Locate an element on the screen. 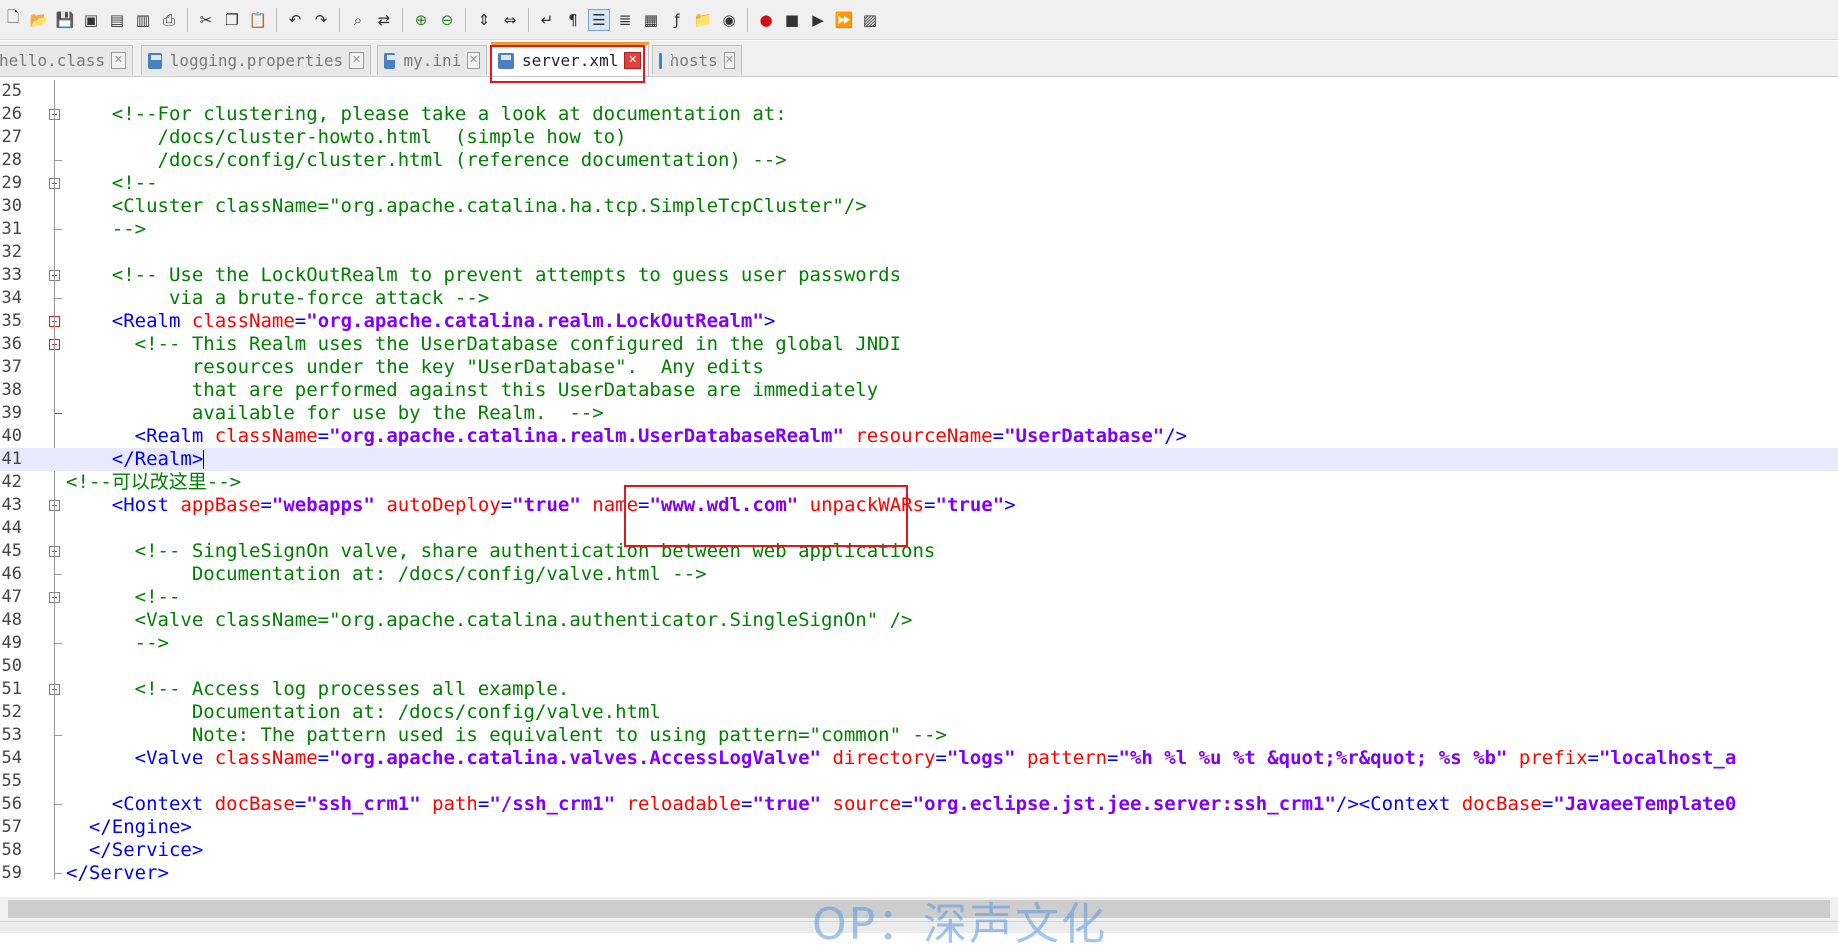 This screenshot has height=952, width=1838. zoom-out-icon: ⊖ is located at coordinates (447, 20).